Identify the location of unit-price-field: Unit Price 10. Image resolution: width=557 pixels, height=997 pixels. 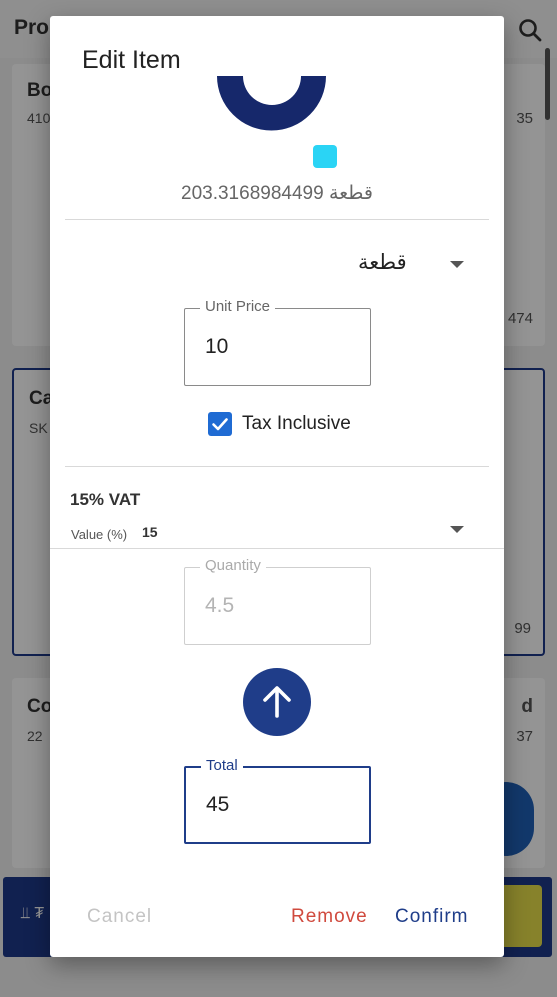
(277, 342).